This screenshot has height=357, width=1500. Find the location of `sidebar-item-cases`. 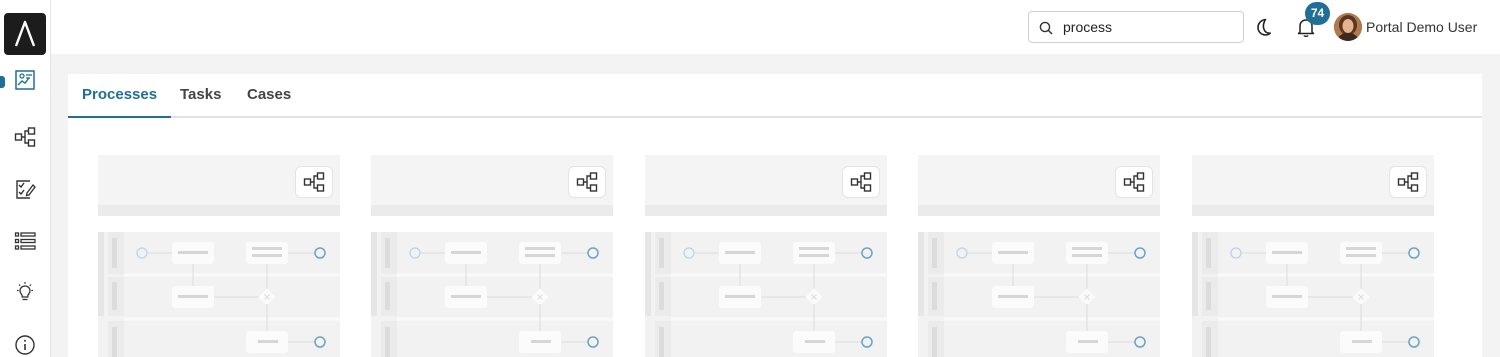

sidebar-item-cases is located at coordinates (25, 241).